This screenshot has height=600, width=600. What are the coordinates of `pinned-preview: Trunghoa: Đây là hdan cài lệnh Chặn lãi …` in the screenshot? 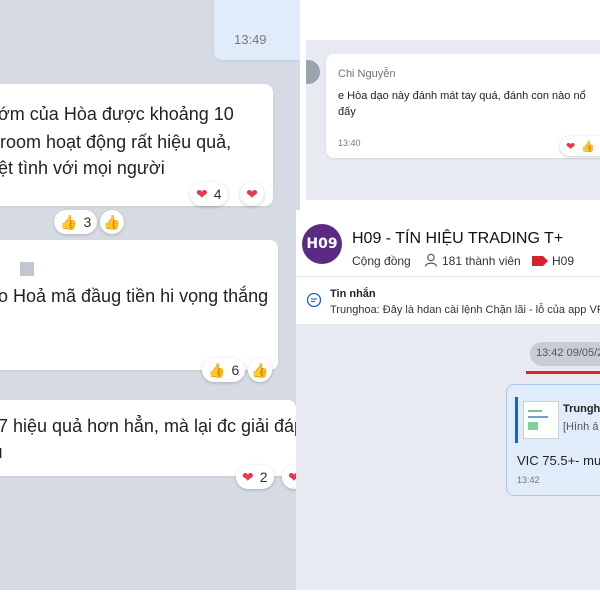 It's located at (465, 310).